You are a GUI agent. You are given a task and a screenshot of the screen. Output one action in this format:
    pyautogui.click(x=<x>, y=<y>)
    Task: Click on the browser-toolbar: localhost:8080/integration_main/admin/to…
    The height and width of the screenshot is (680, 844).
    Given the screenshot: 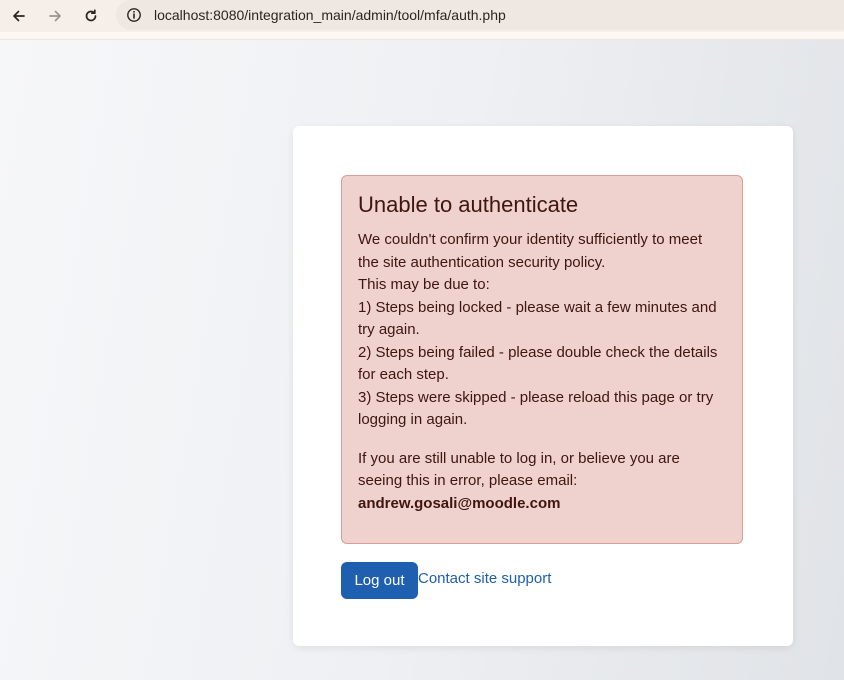 What is the action you would take?
    pyautogui.click(x=422, y=16)
    